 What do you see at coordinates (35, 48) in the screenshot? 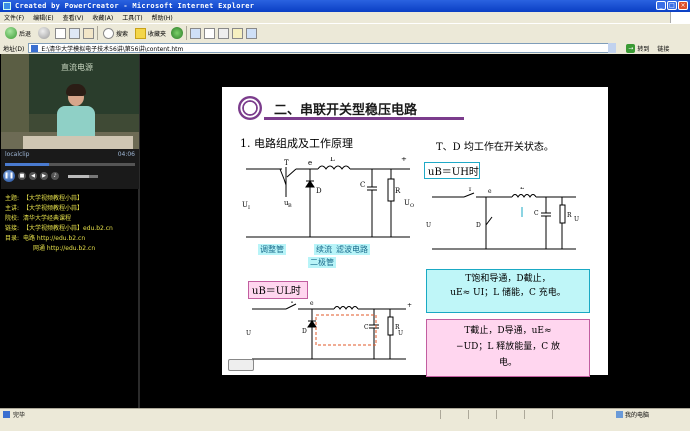
I see `page-icon` at bounding box center [35, 48].